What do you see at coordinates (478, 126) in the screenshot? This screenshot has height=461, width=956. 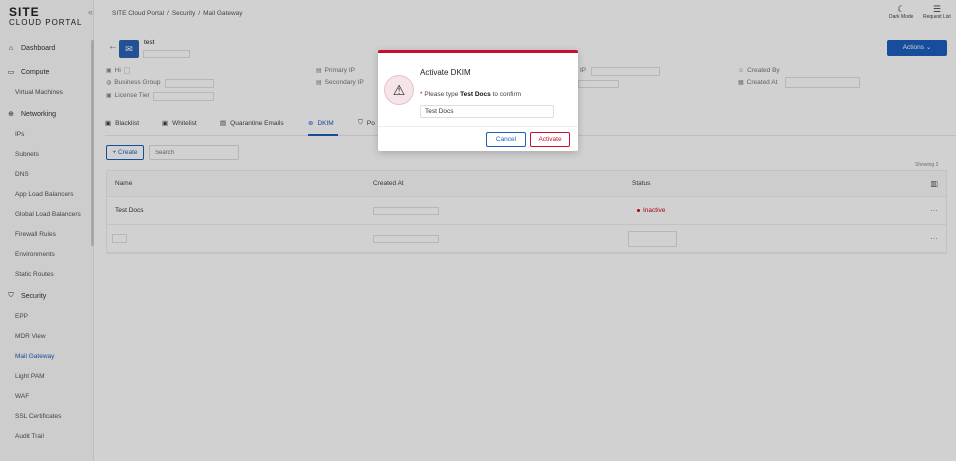 I see `modal-divider` at bounding box center [478, 126].